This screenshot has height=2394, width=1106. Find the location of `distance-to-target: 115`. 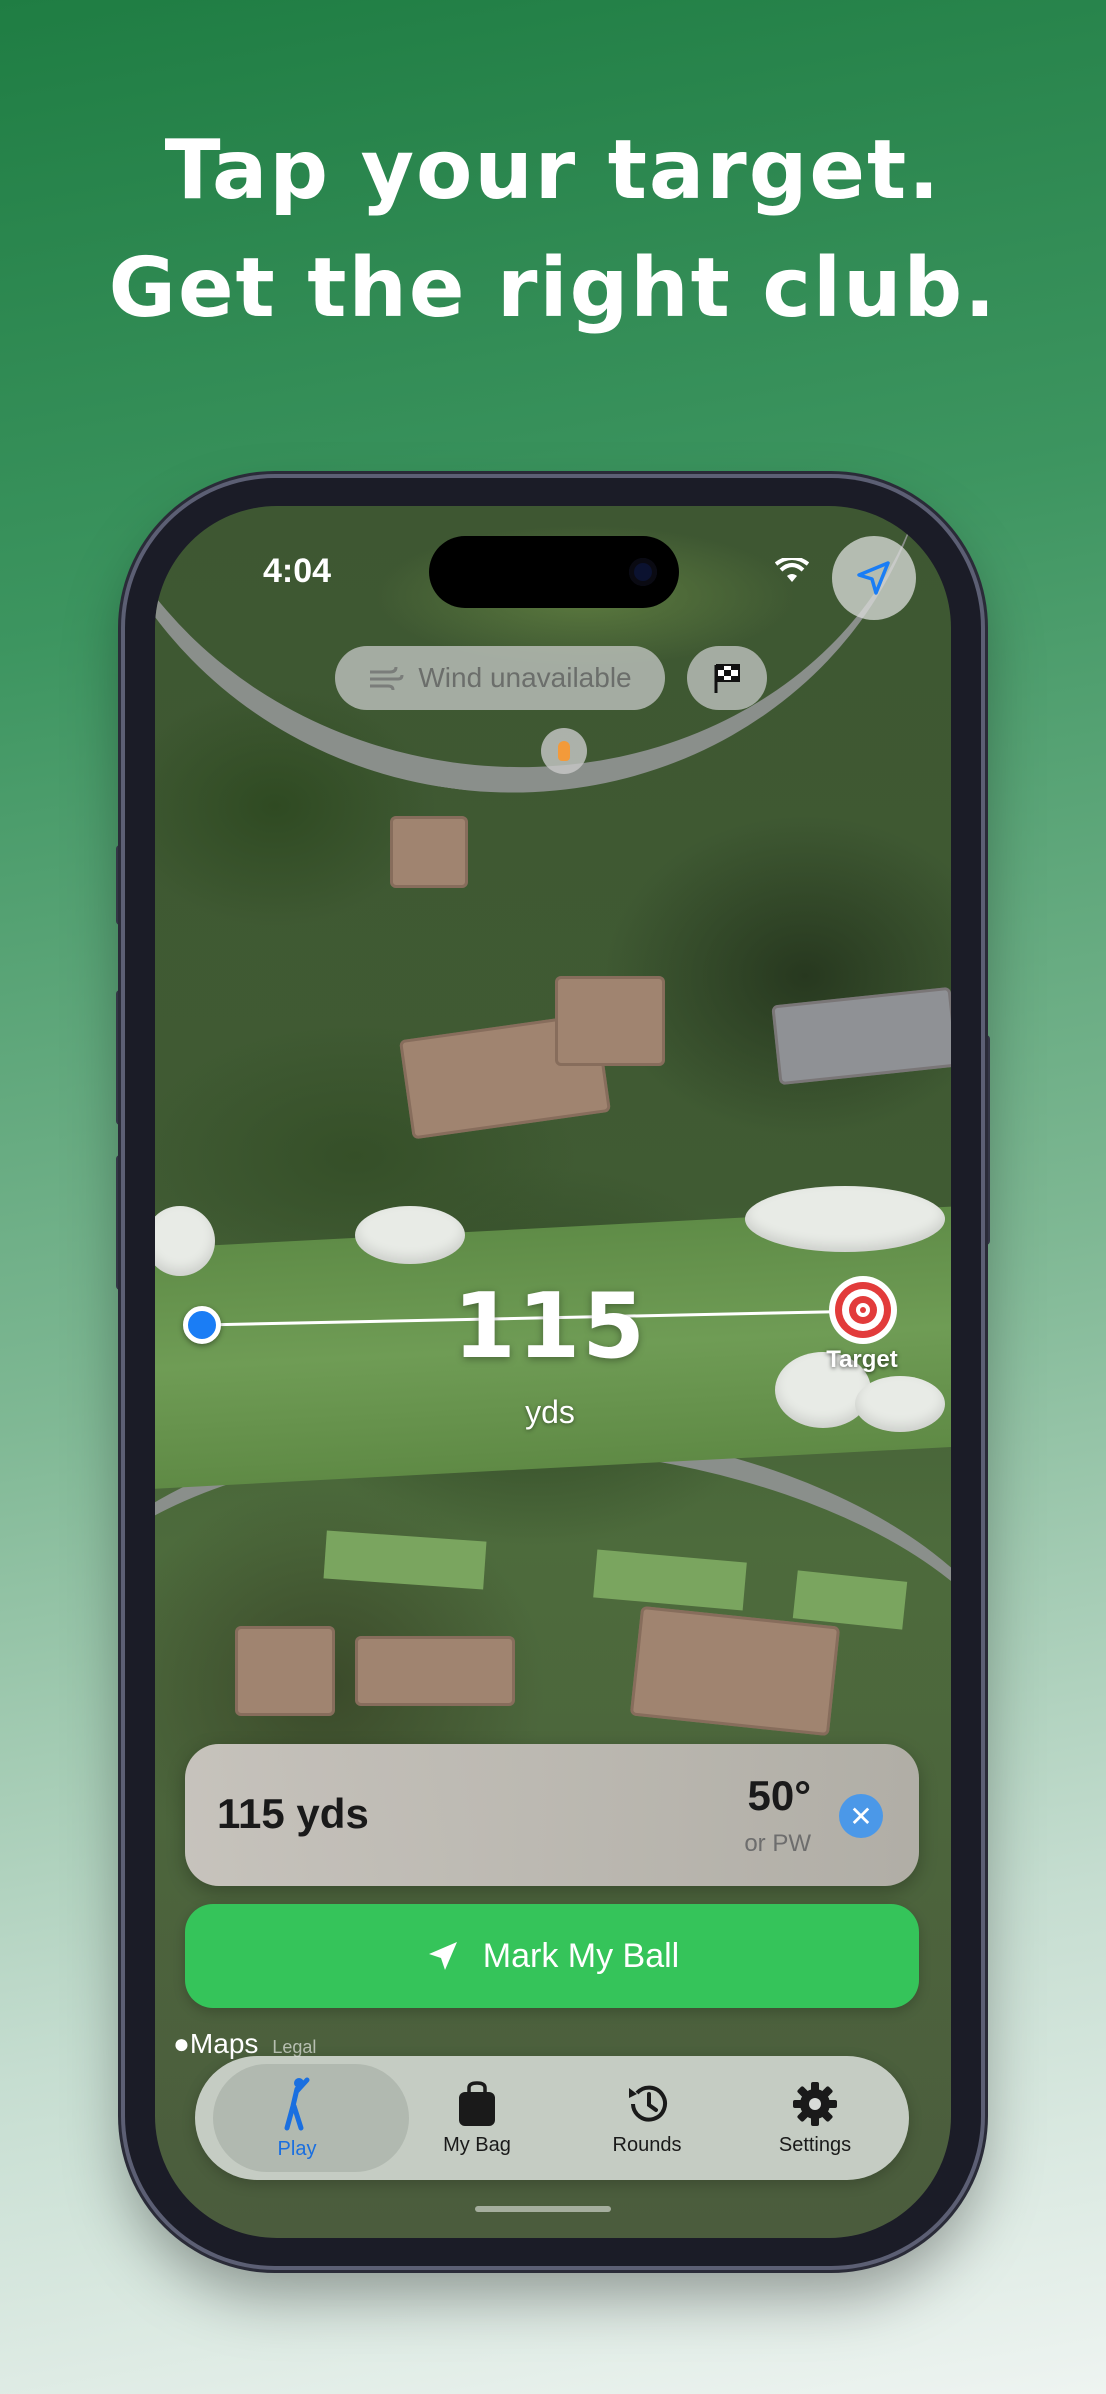

distance-to-target: 115 is located at coordinates (550, 1326).